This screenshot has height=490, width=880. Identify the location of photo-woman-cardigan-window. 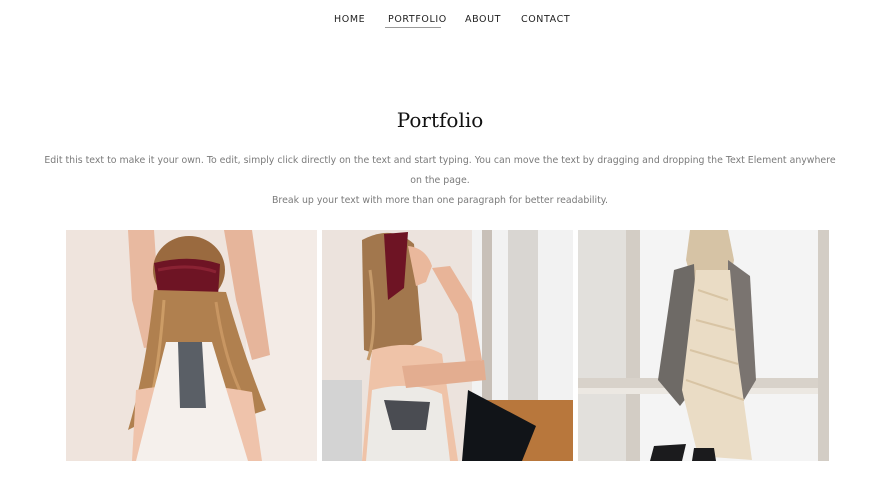
(703, 345).